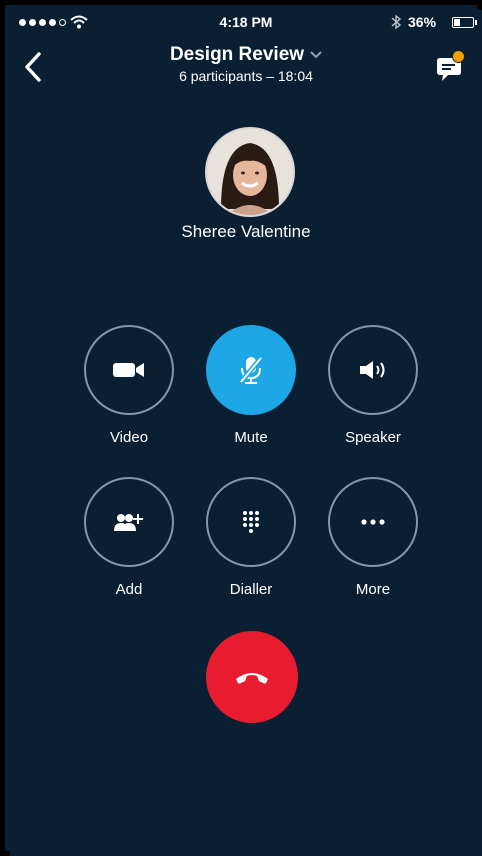  Describe the element at coordinates (246, 23) in the screenshot. I see `status-bar: 4:18 PM 36%` at that location.